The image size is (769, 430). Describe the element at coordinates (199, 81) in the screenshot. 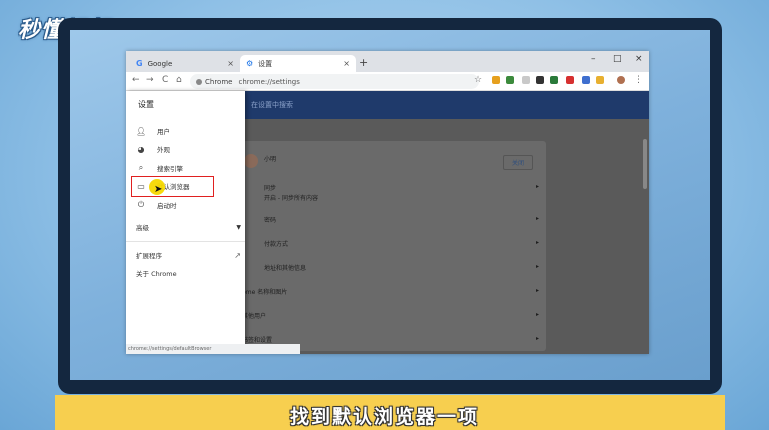

I see `chrome-icon` at that location.